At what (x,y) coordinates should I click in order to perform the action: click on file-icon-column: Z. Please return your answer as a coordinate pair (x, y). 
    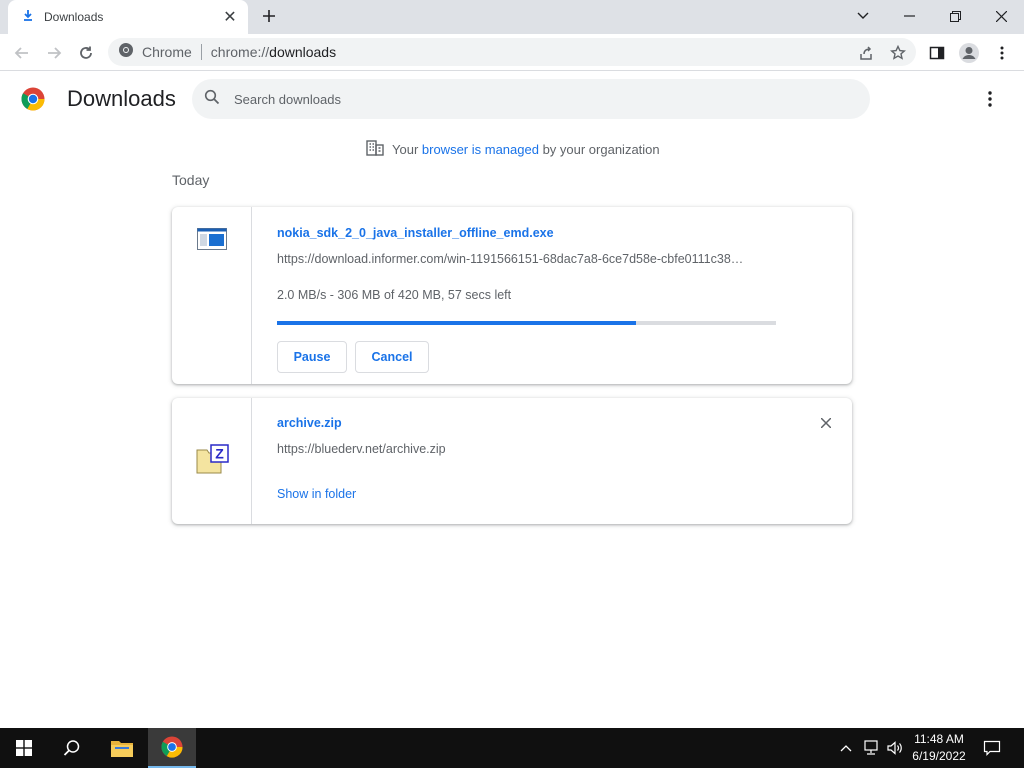
    Looking at the image, I should click on (212, 461).